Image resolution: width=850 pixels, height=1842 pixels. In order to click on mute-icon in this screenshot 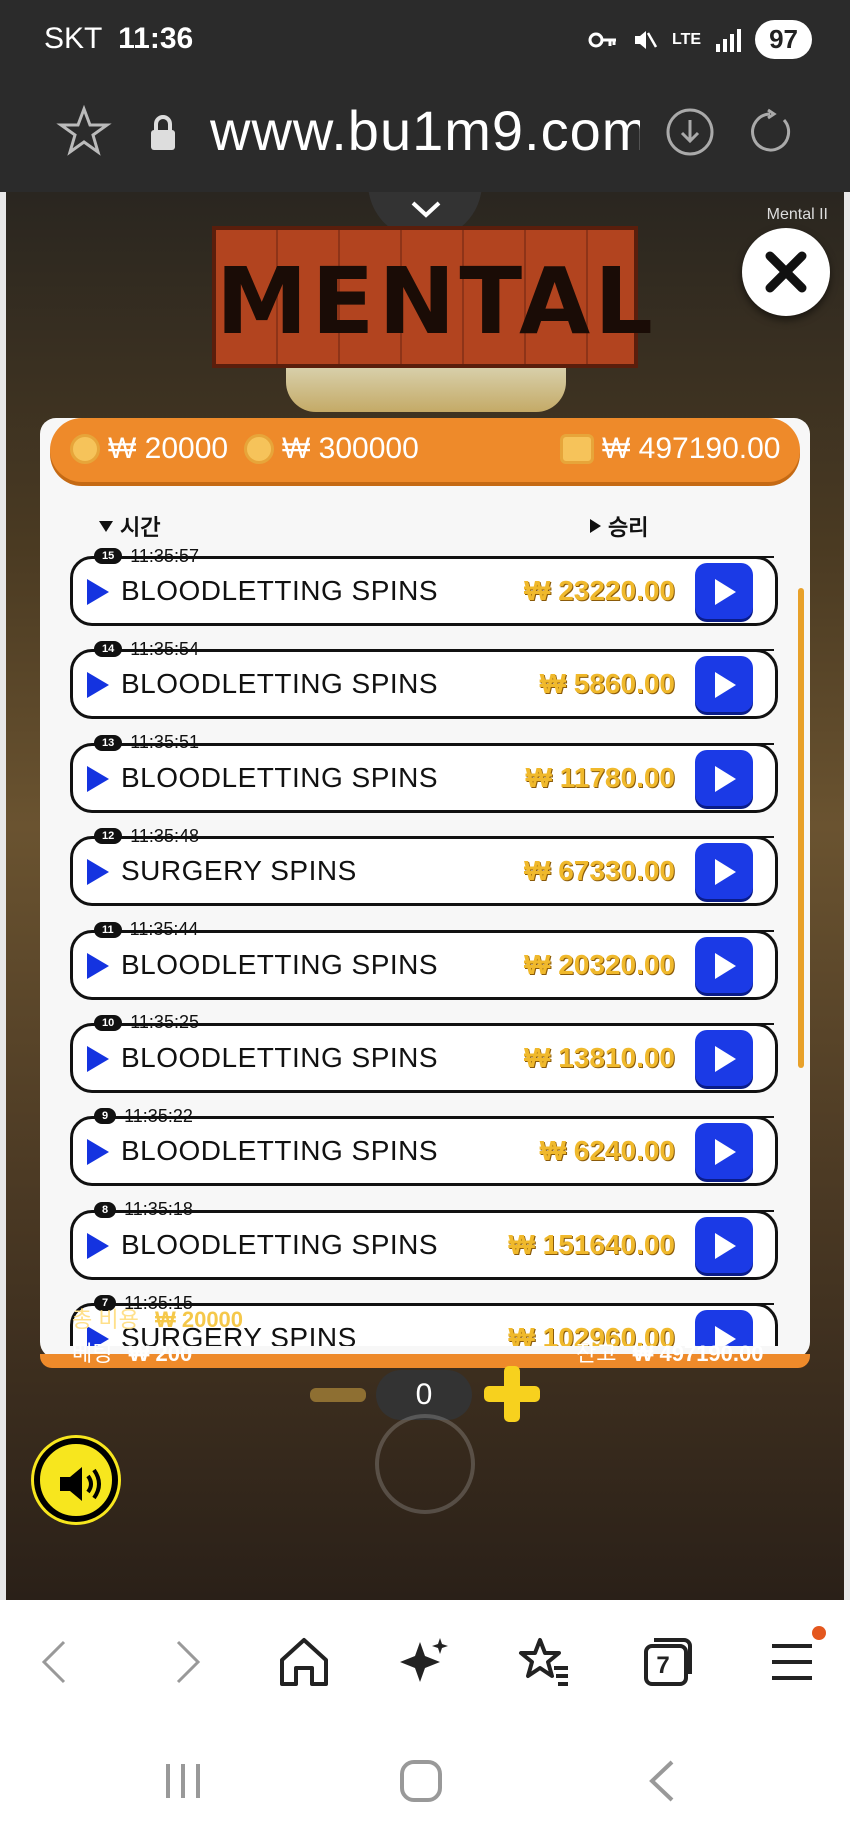, I will do `click(646, 39)`.